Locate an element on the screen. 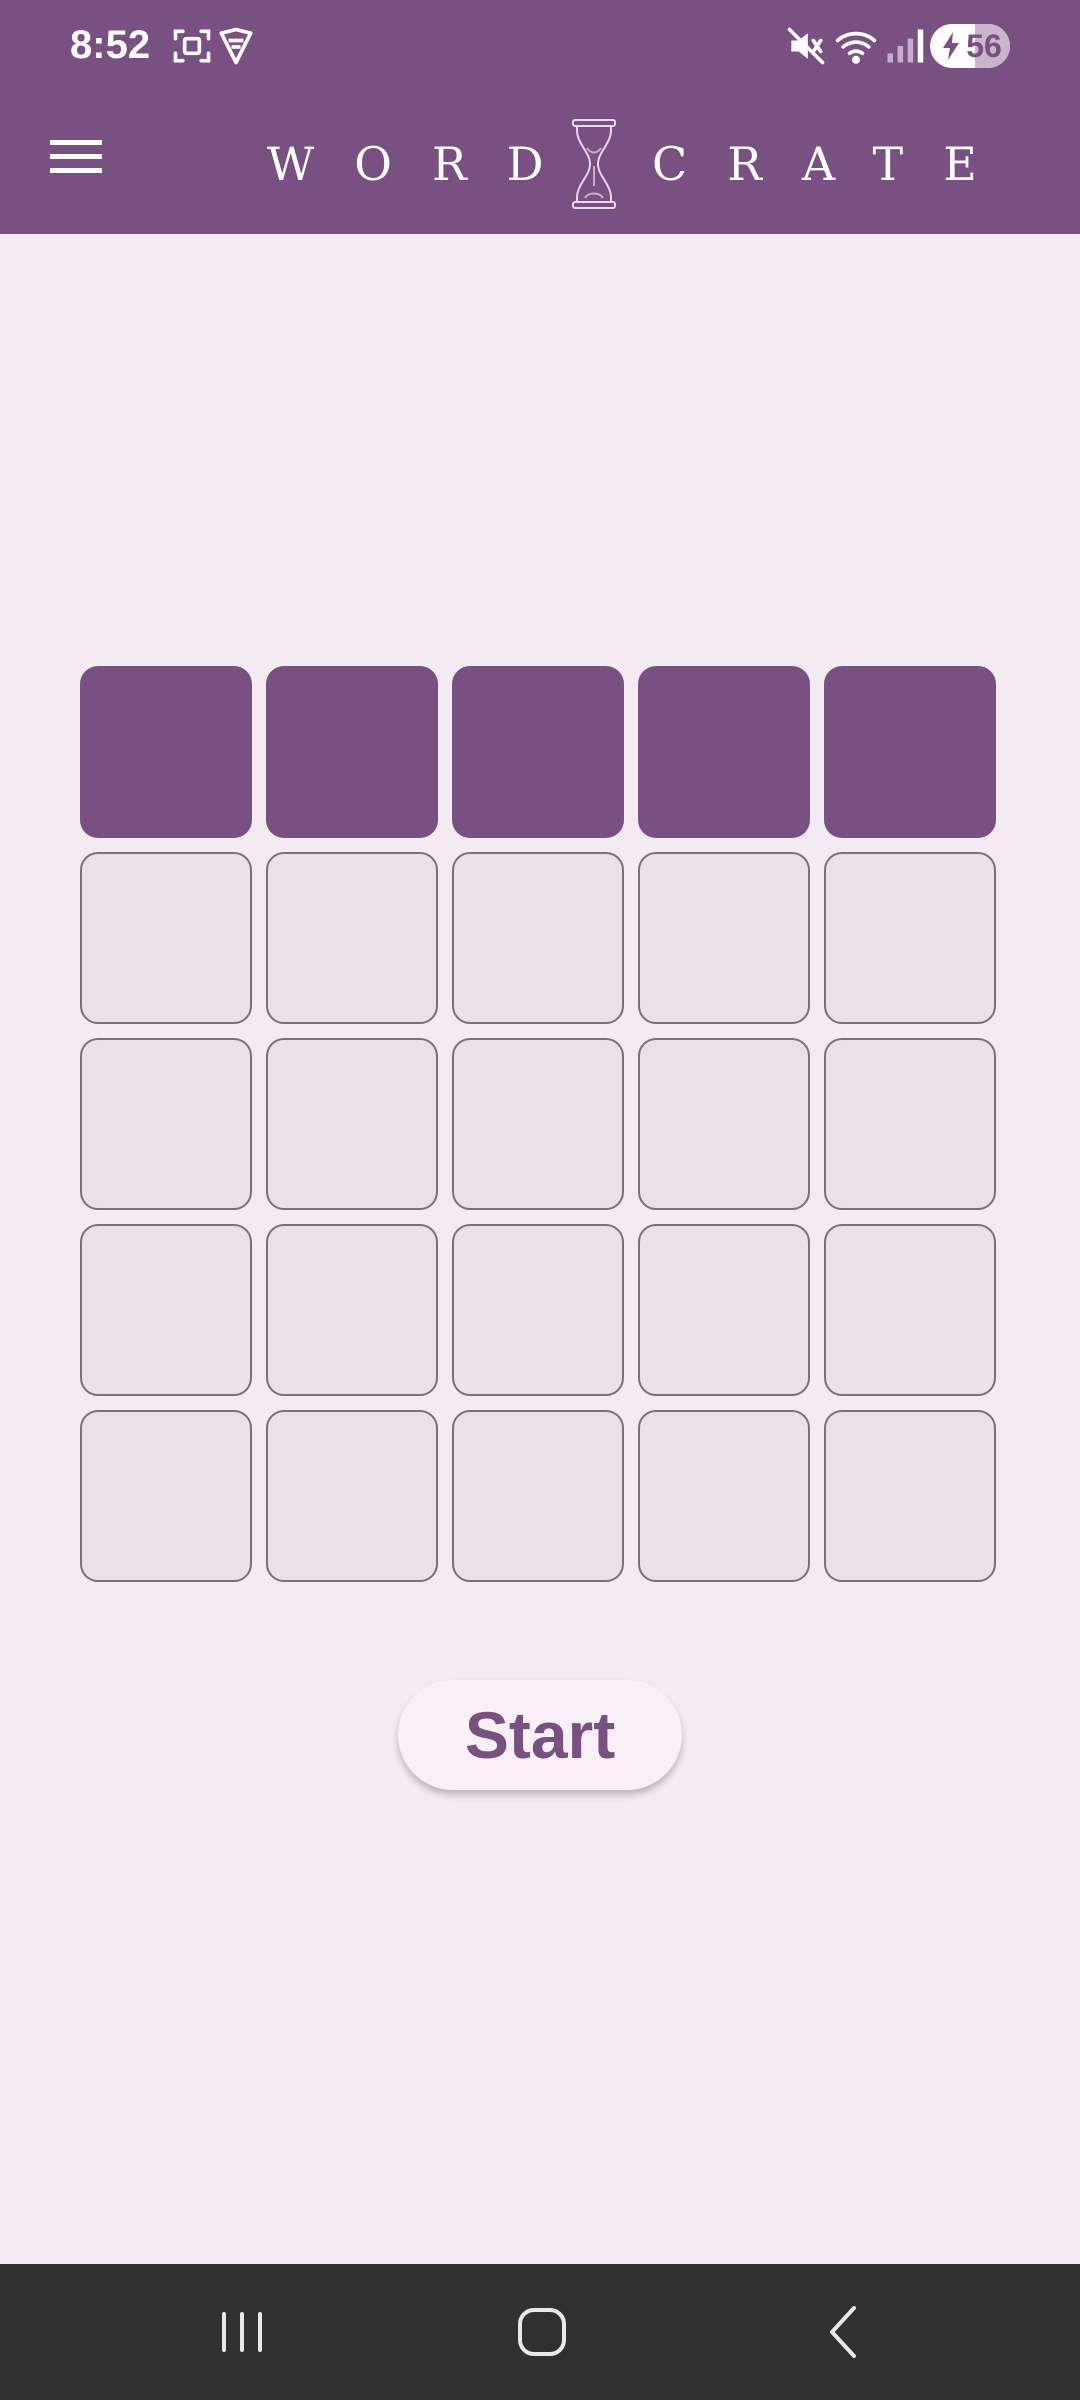  charging-bolt-icon is located at coordinates (951, 46).